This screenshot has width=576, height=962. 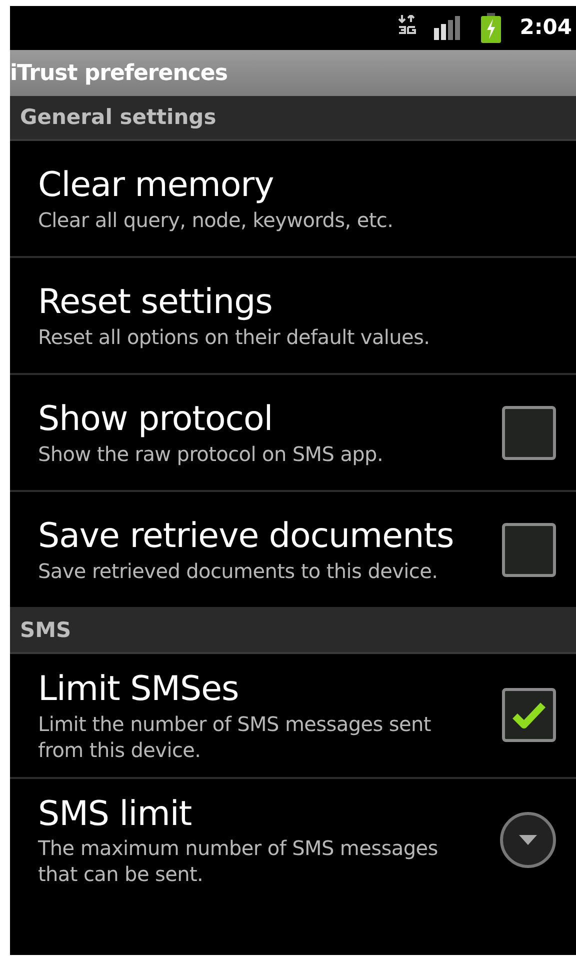 What do you see at coordinates (211, 453) in the screenshot?
I see `preference-summary: Show the raw protocol on SMS app.` at bounding box center [211, 453].